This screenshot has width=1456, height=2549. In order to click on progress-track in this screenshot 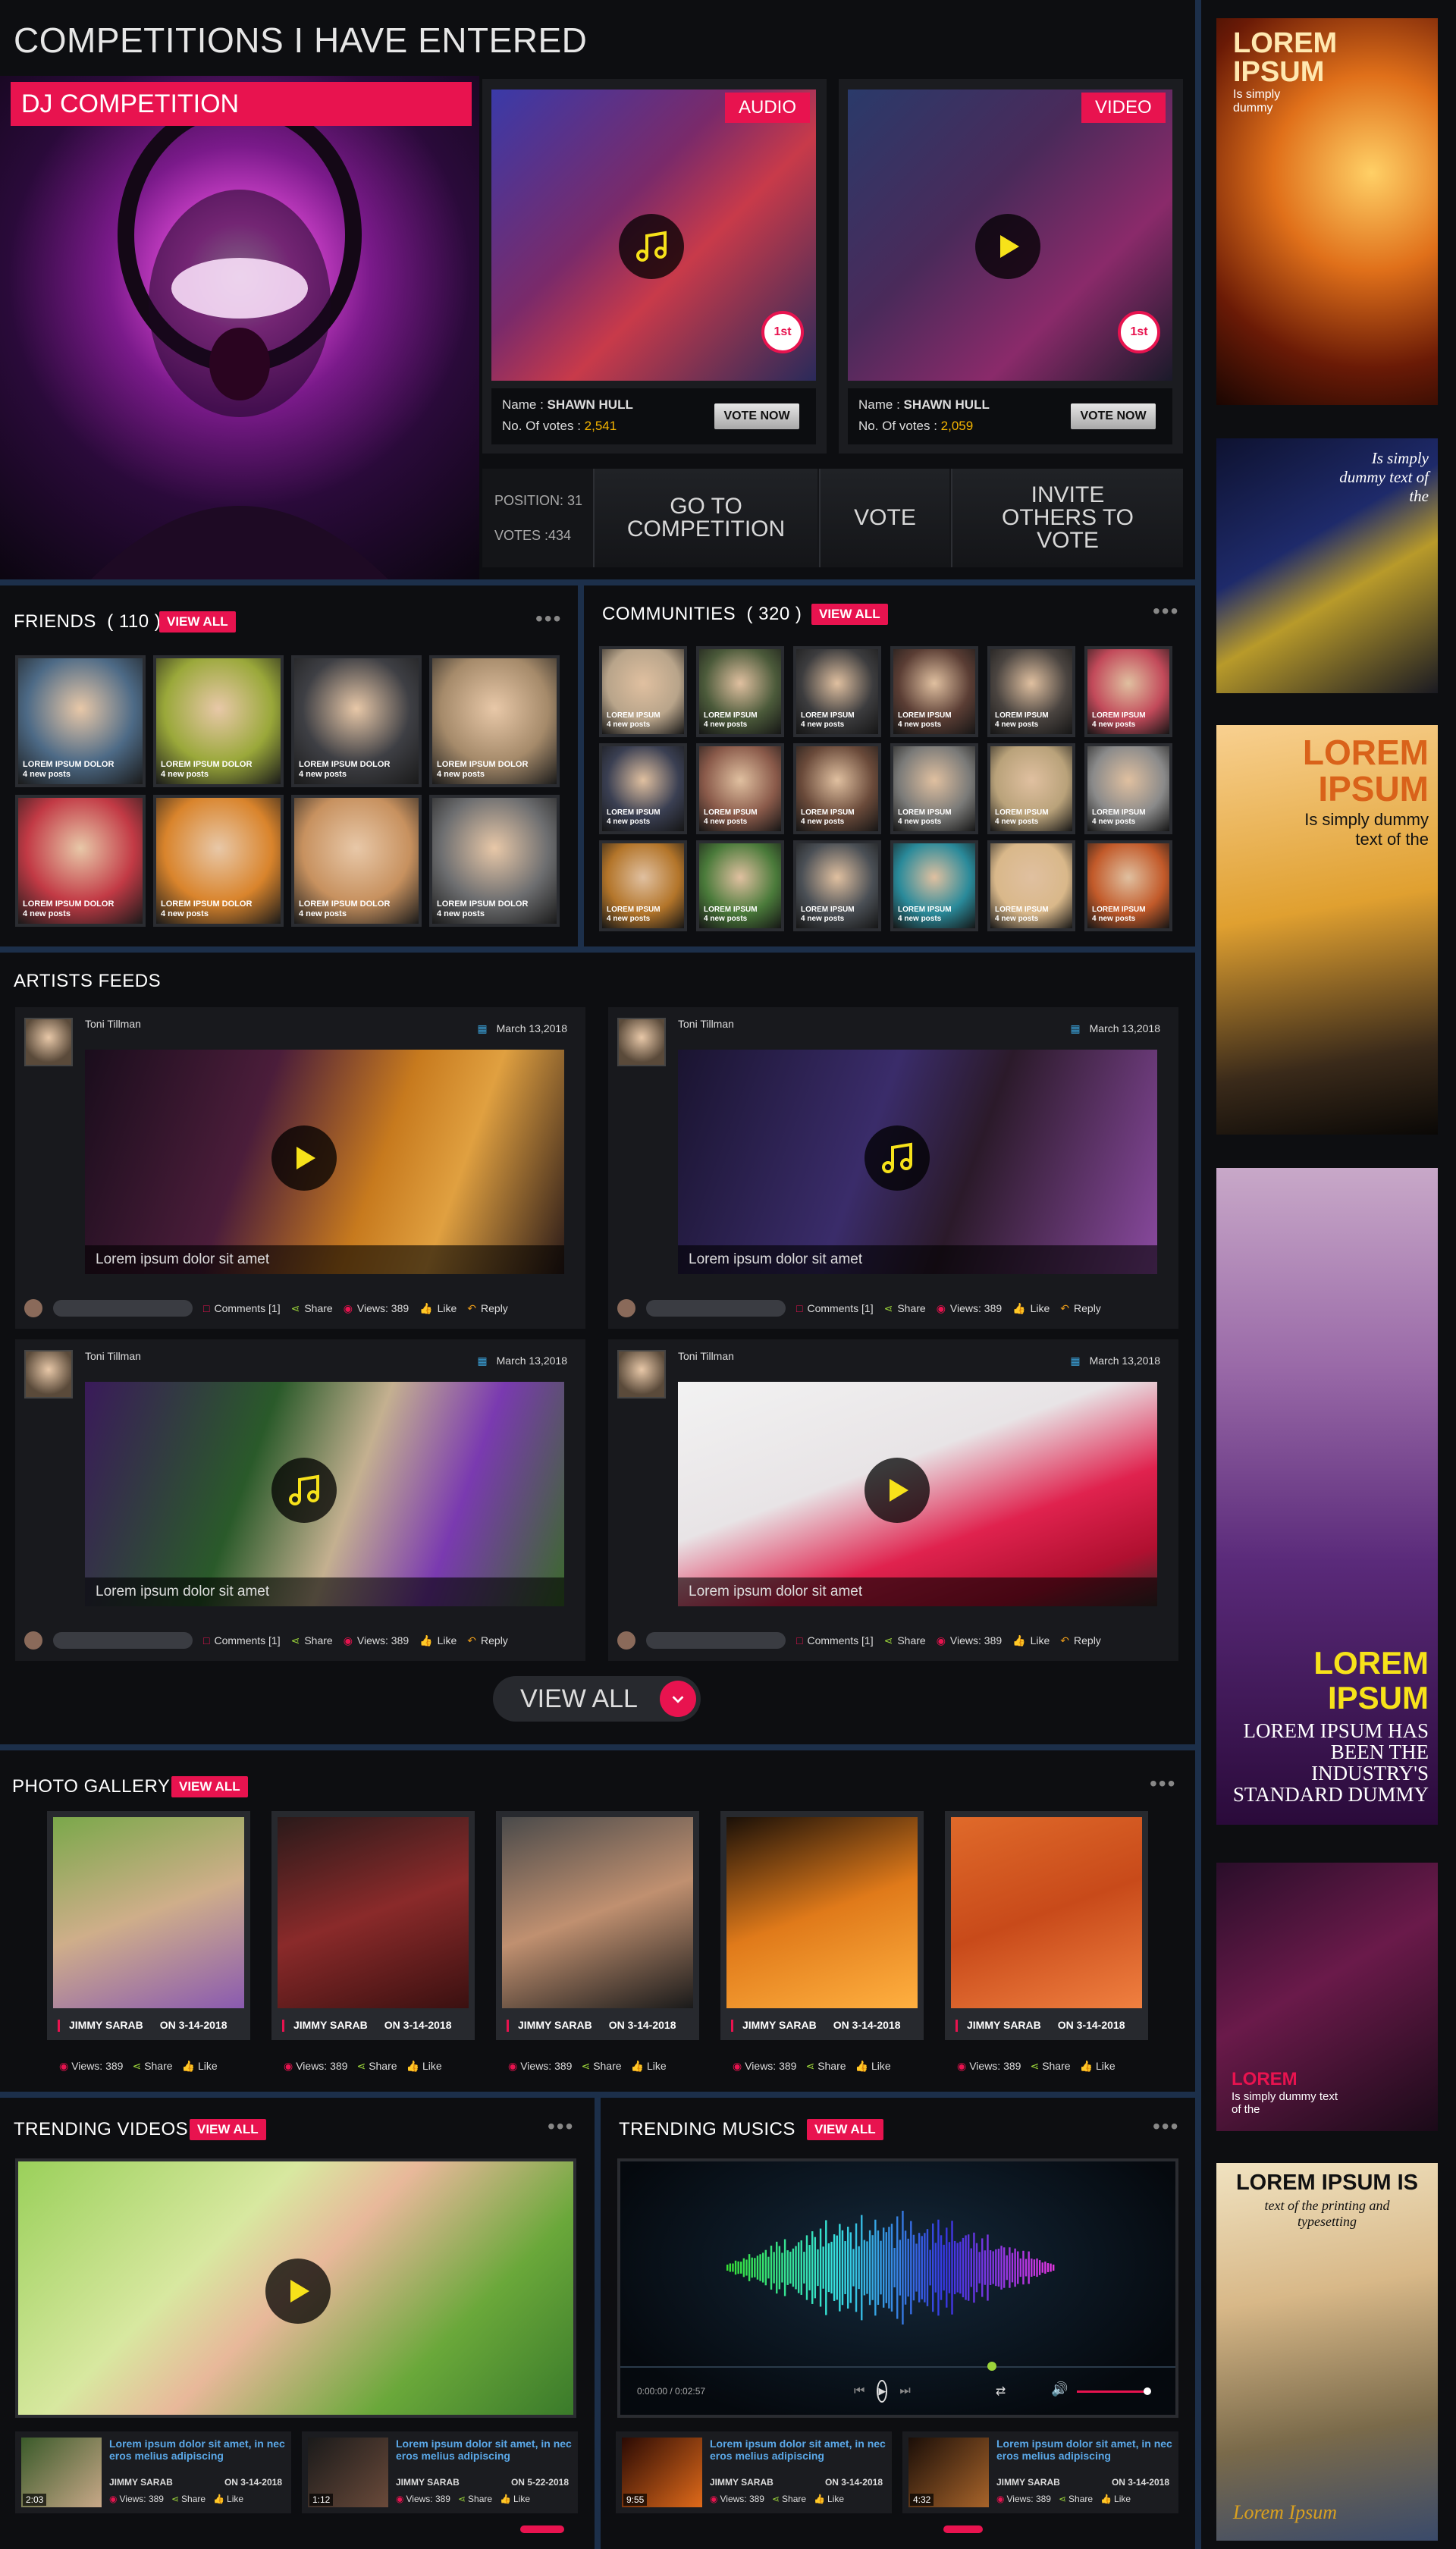, I will do `click(897, 2367)`.